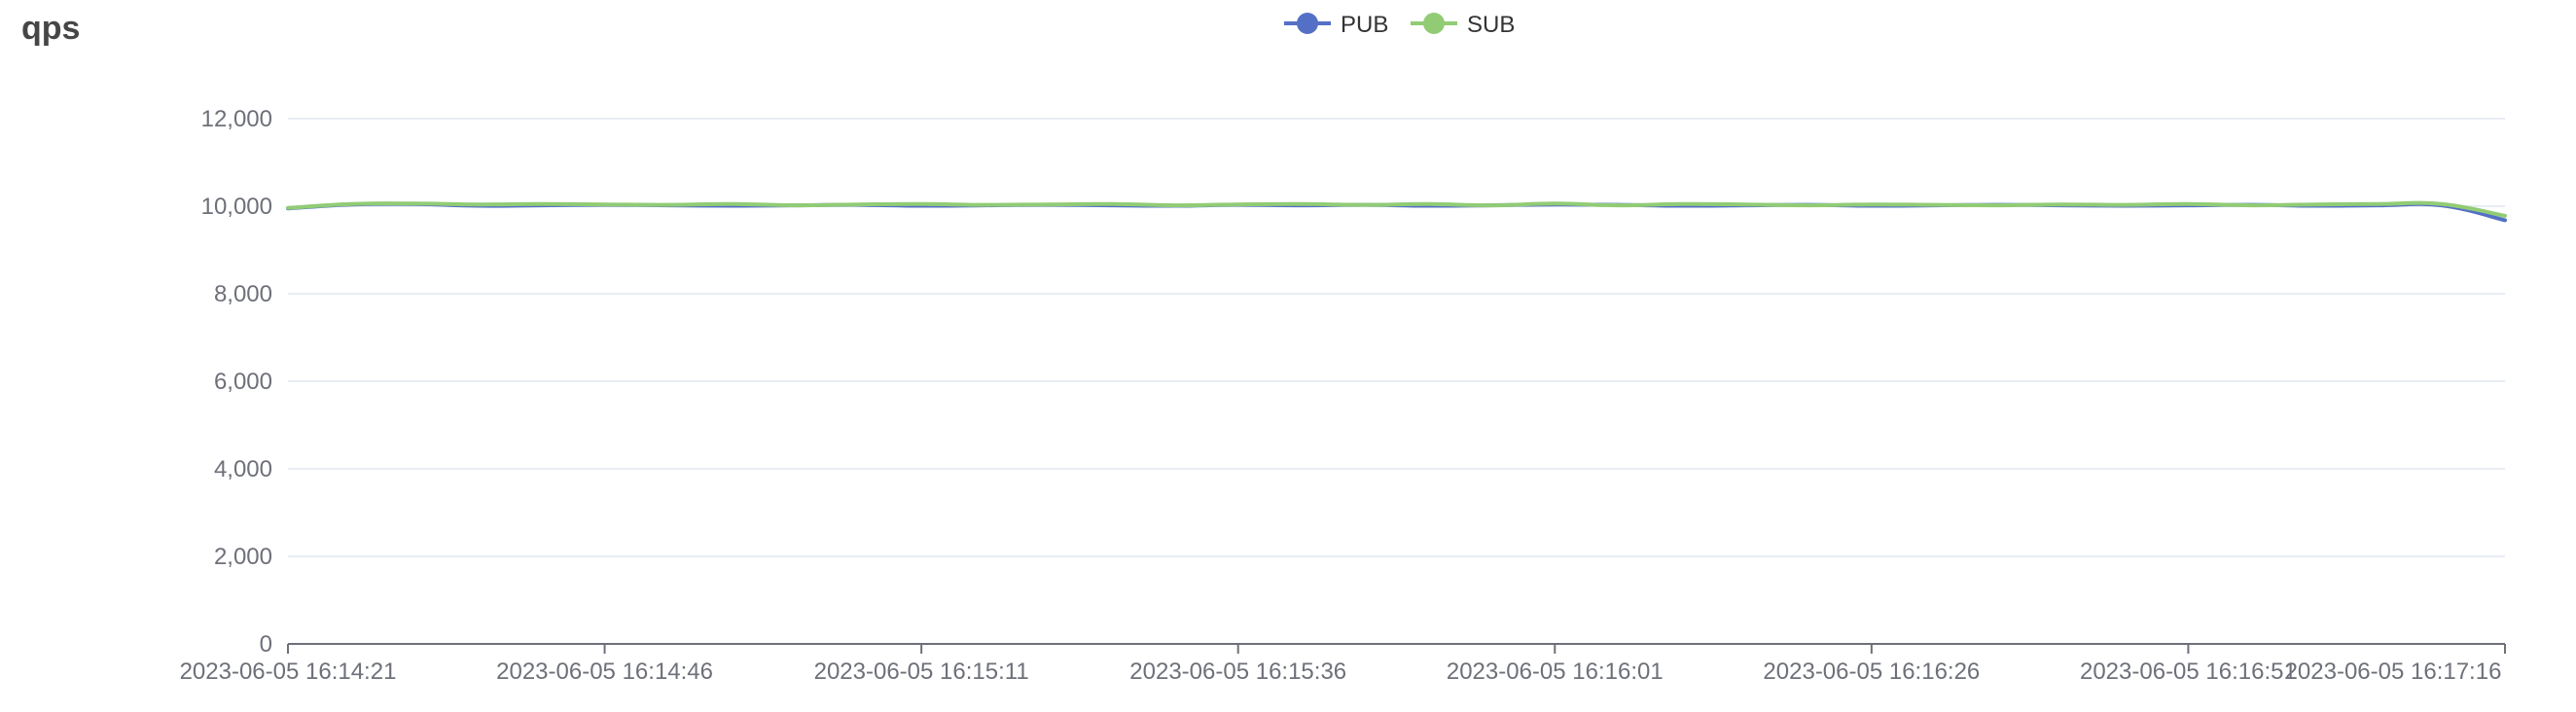 The height and width of the screenshot is (712, 2576). I want to click on legend-label: PUB, so click(1364, 25).